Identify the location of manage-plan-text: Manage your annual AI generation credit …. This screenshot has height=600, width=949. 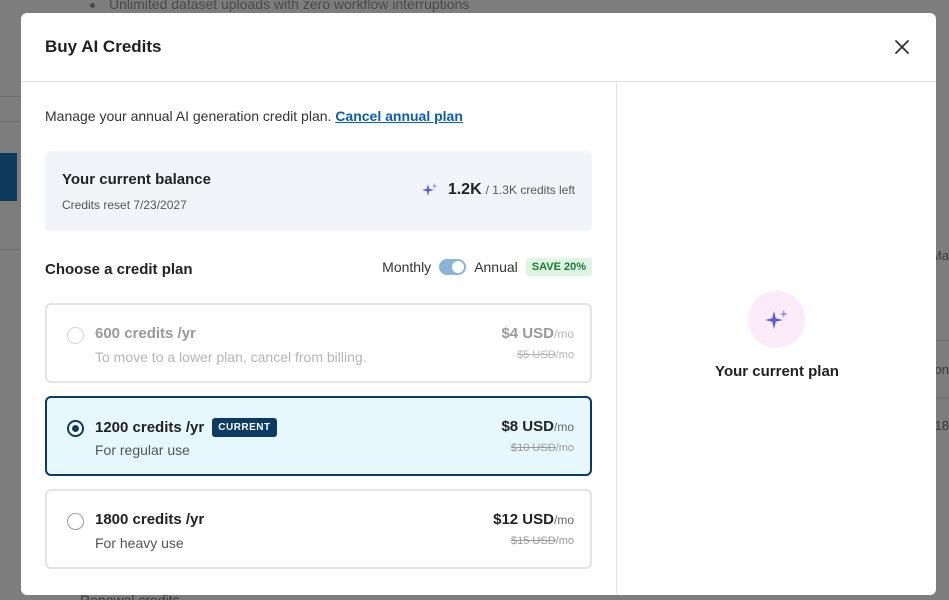
(254, 116).